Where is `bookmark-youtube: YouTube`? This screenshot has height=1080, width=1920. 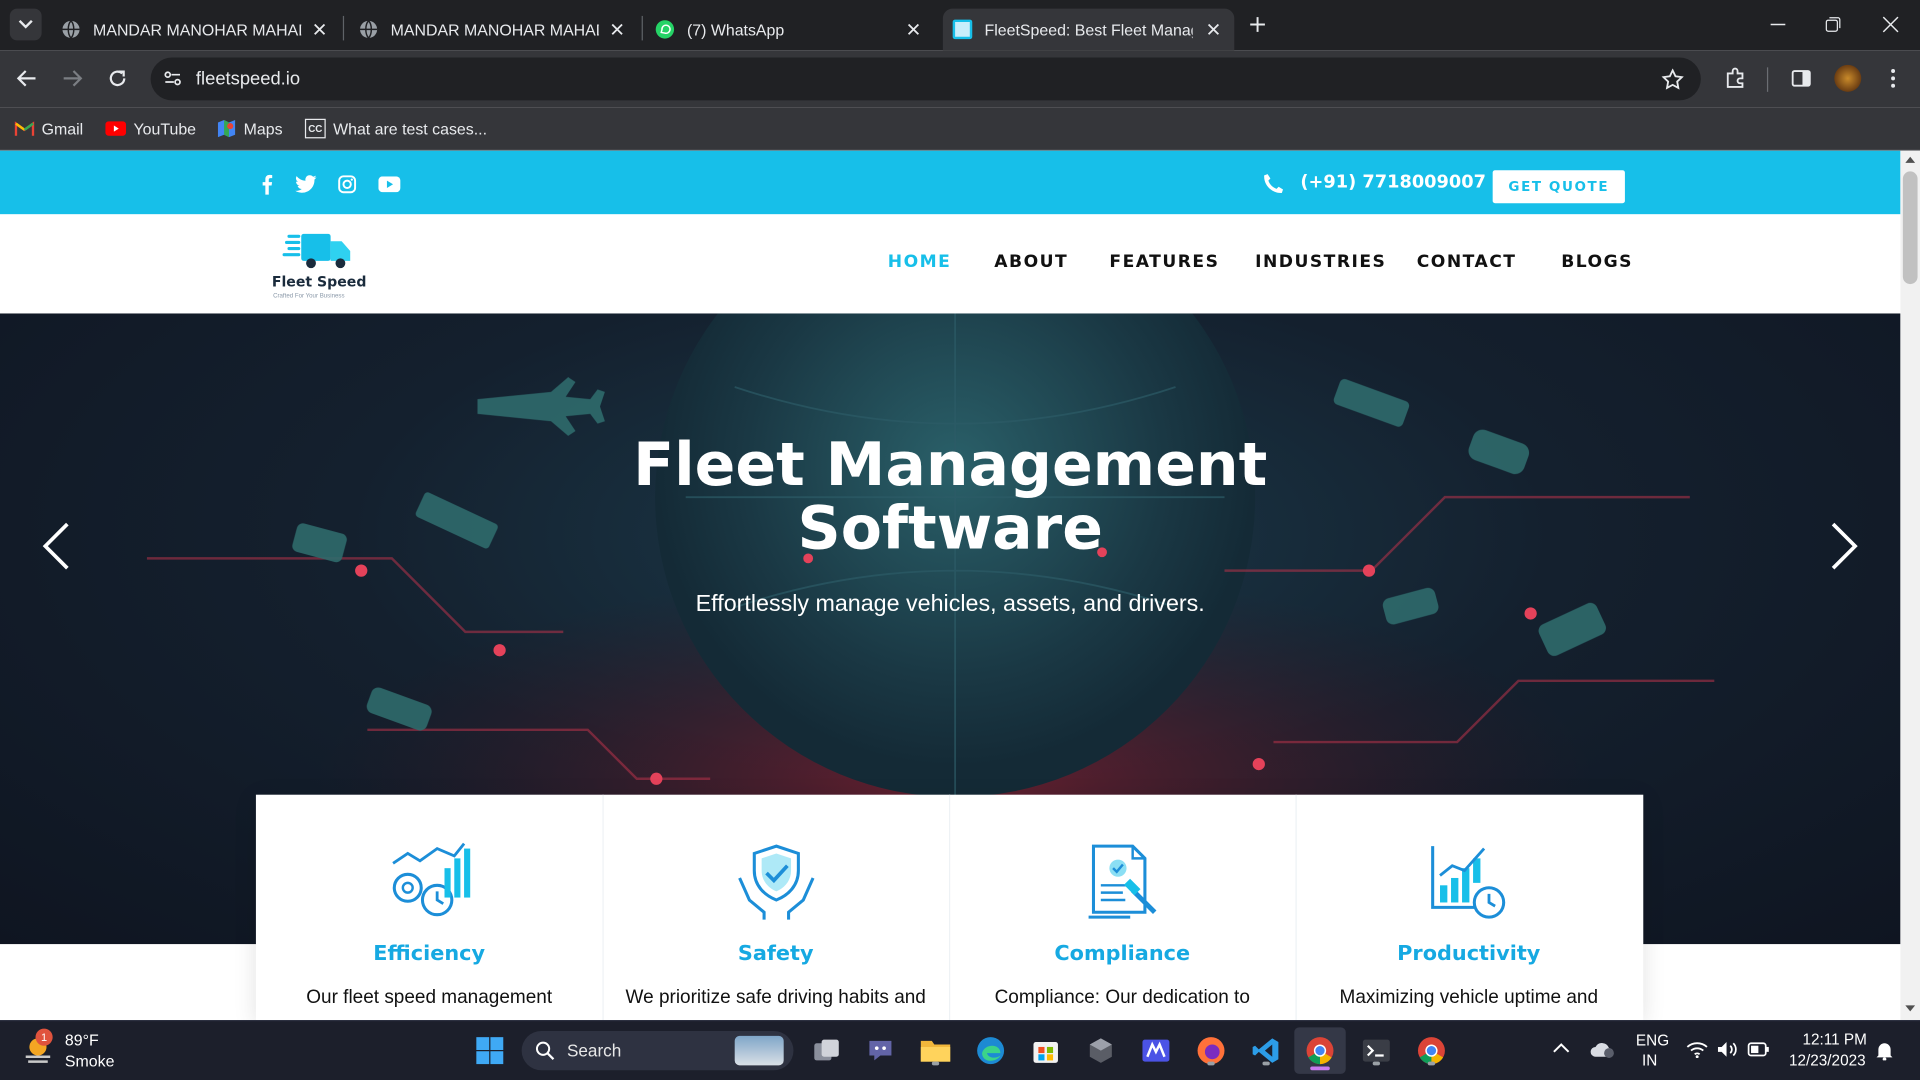
bookmark-youtube: YouTube is located at coordinates (150, 128).